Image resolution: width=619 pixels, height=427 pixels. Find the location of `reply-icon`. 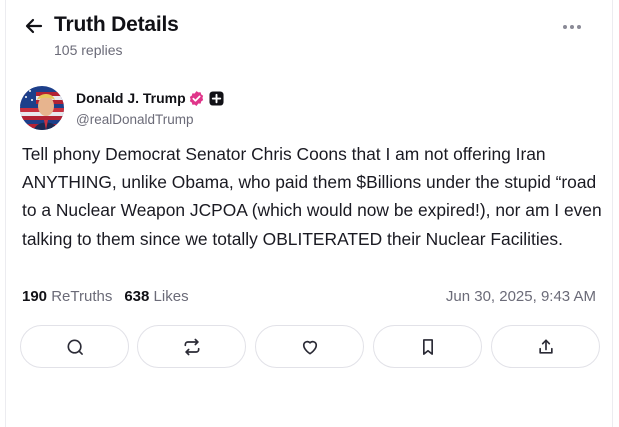

reply-icon is located at coordinates (75, 347).